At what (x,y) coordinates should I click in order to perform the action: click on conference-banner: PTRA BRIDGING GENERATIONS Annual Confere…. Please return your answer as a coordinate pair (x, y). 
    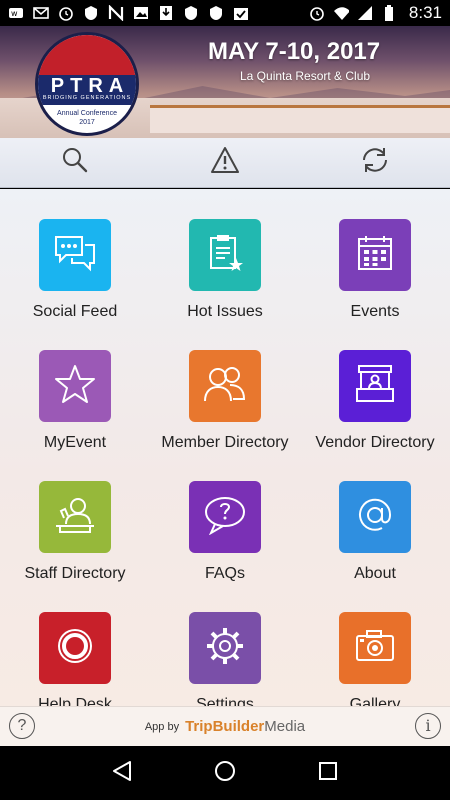
    Looking at the image, I should click on (225, 82).